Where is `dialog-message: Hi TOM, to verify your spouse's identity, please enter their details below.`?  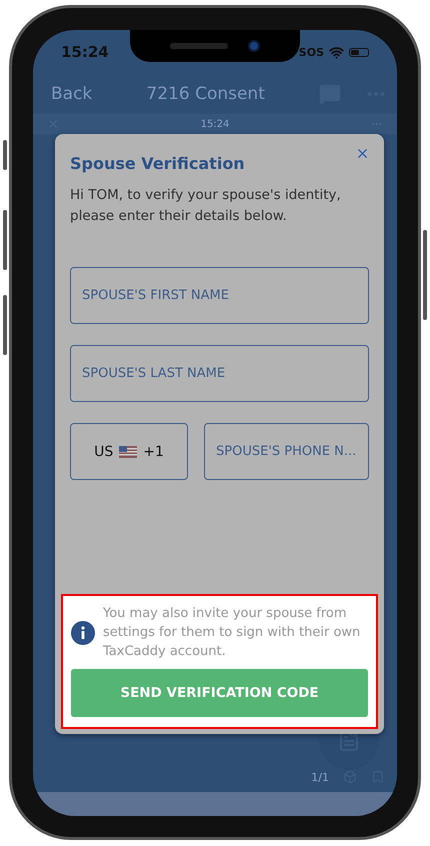
dialog-message: Hi TOM, to verify your spouse's identity, please enter their details below. is located at coordinates (206, 206).